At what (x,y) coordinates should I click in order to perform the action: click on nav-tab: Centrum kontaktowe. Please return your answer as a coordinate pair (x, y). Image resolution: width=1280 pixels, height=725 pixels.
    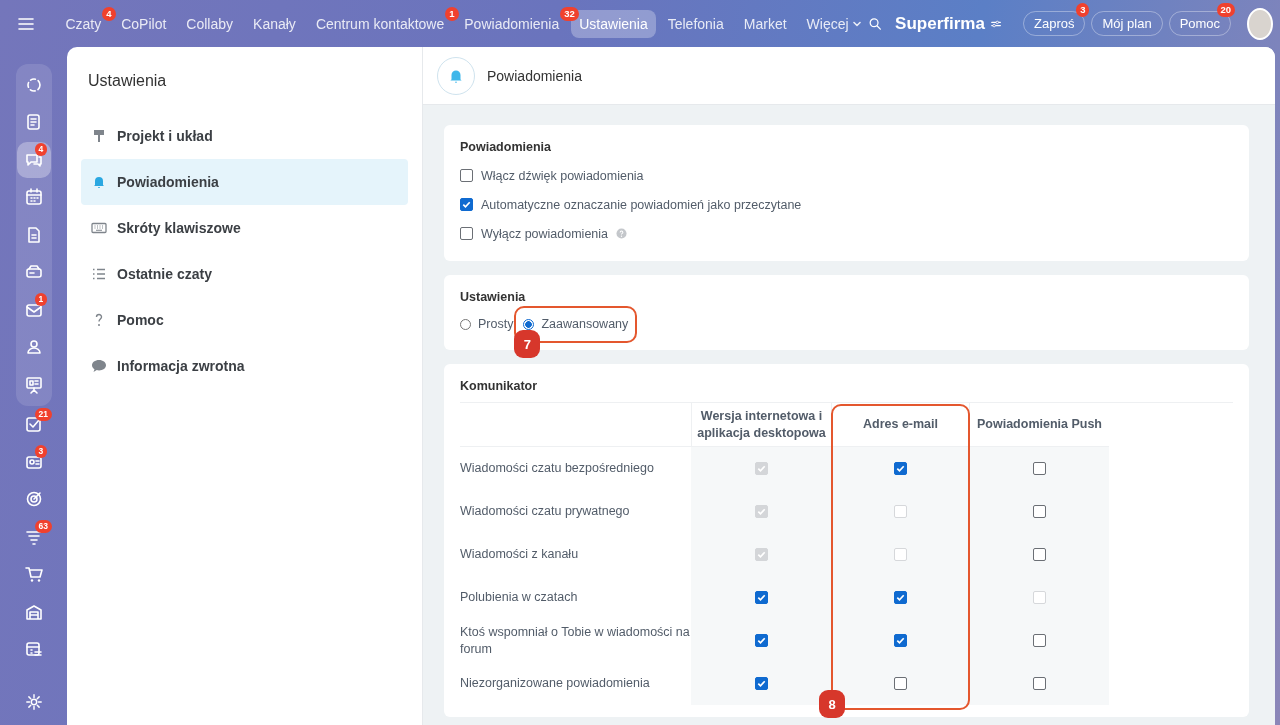
    Looking at the image, I should click on (380, 23).